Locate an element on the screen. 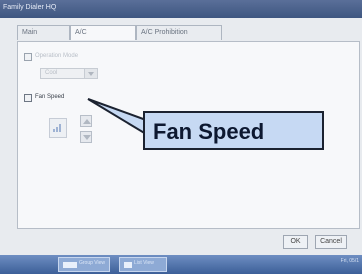  operation-mode-value: Cool is located at coordinates (51, 73).